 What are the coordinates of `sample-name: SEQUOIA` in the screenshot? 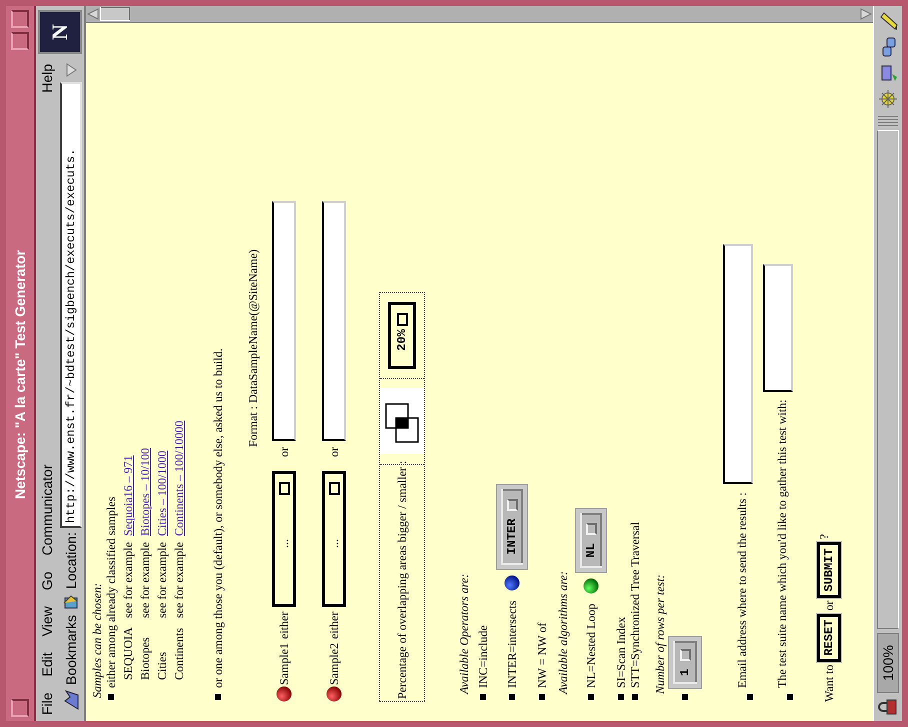 It's located at (128, 653).